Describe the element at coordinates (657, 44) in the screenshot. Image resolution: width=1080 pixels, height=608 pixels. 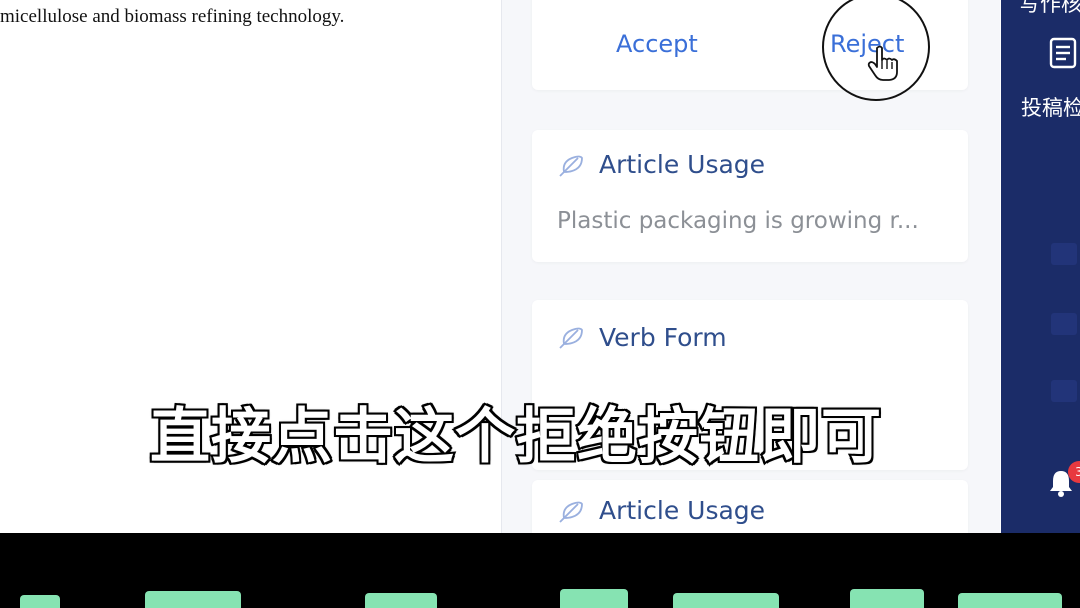
I see `accept-button: Accept` at that location.